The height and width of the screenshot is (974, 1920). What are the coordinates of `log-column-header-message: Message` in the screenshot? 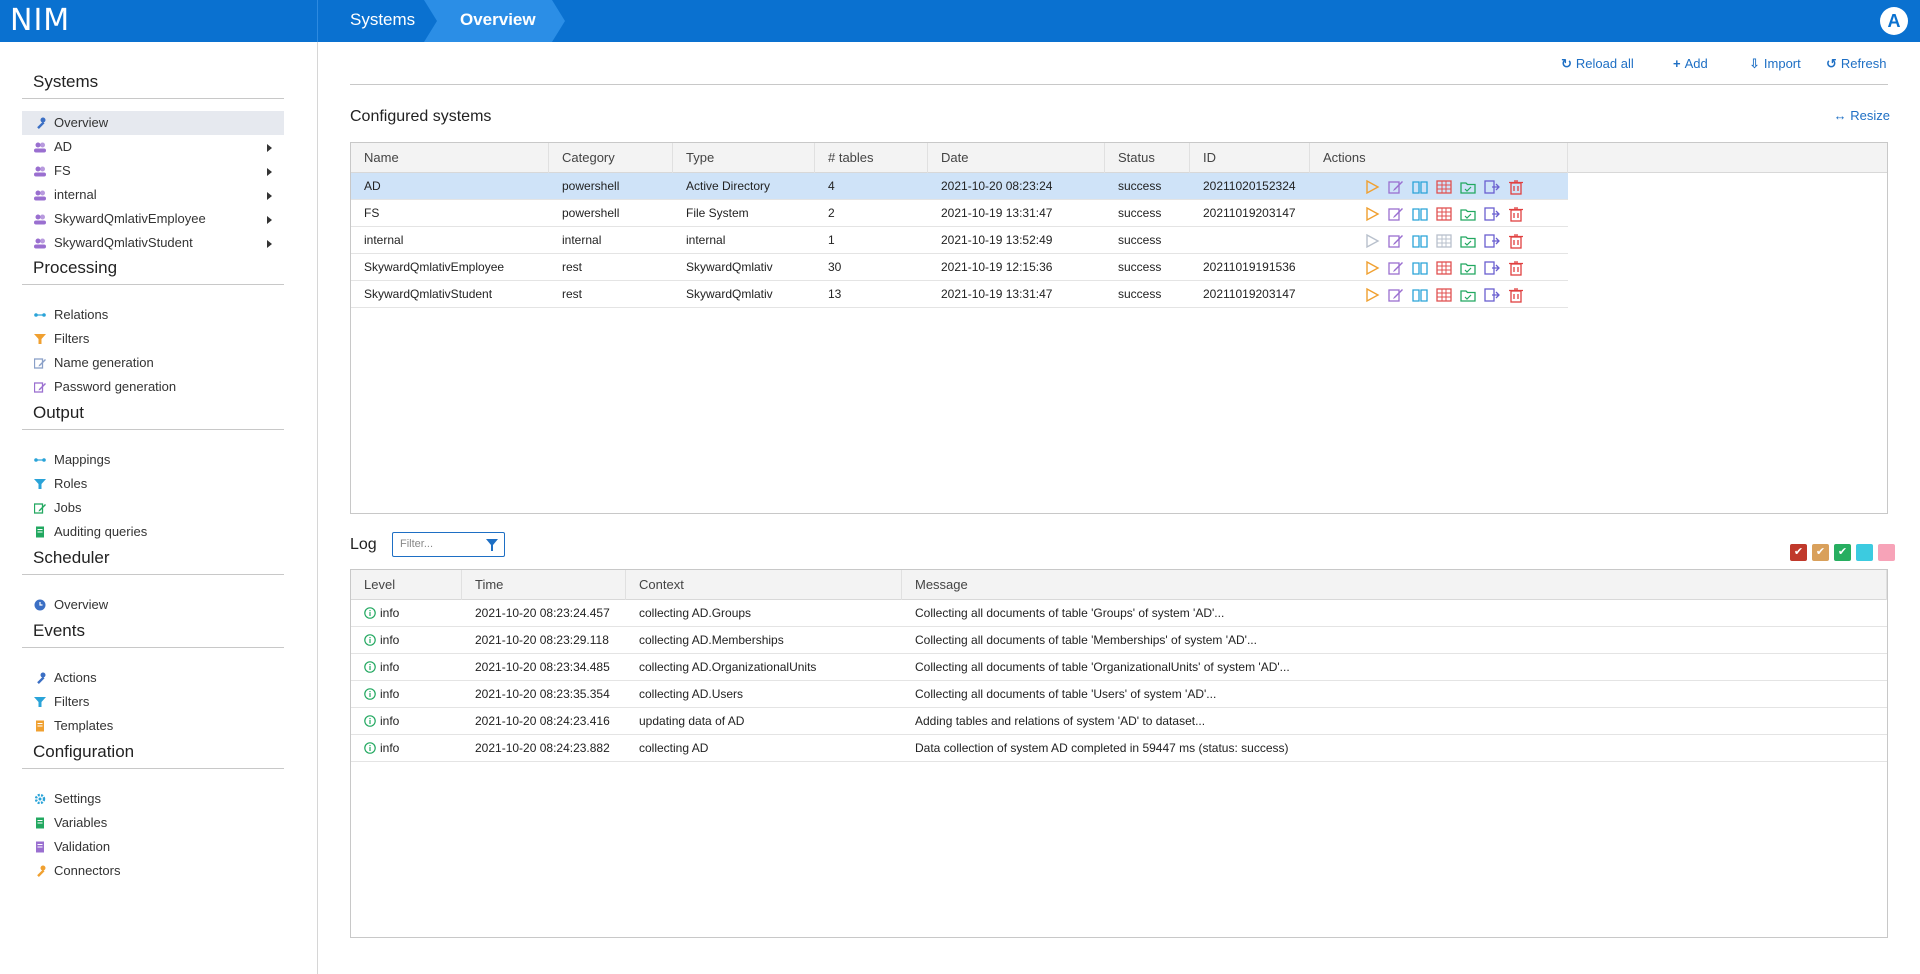 It's located at (1394, 585).